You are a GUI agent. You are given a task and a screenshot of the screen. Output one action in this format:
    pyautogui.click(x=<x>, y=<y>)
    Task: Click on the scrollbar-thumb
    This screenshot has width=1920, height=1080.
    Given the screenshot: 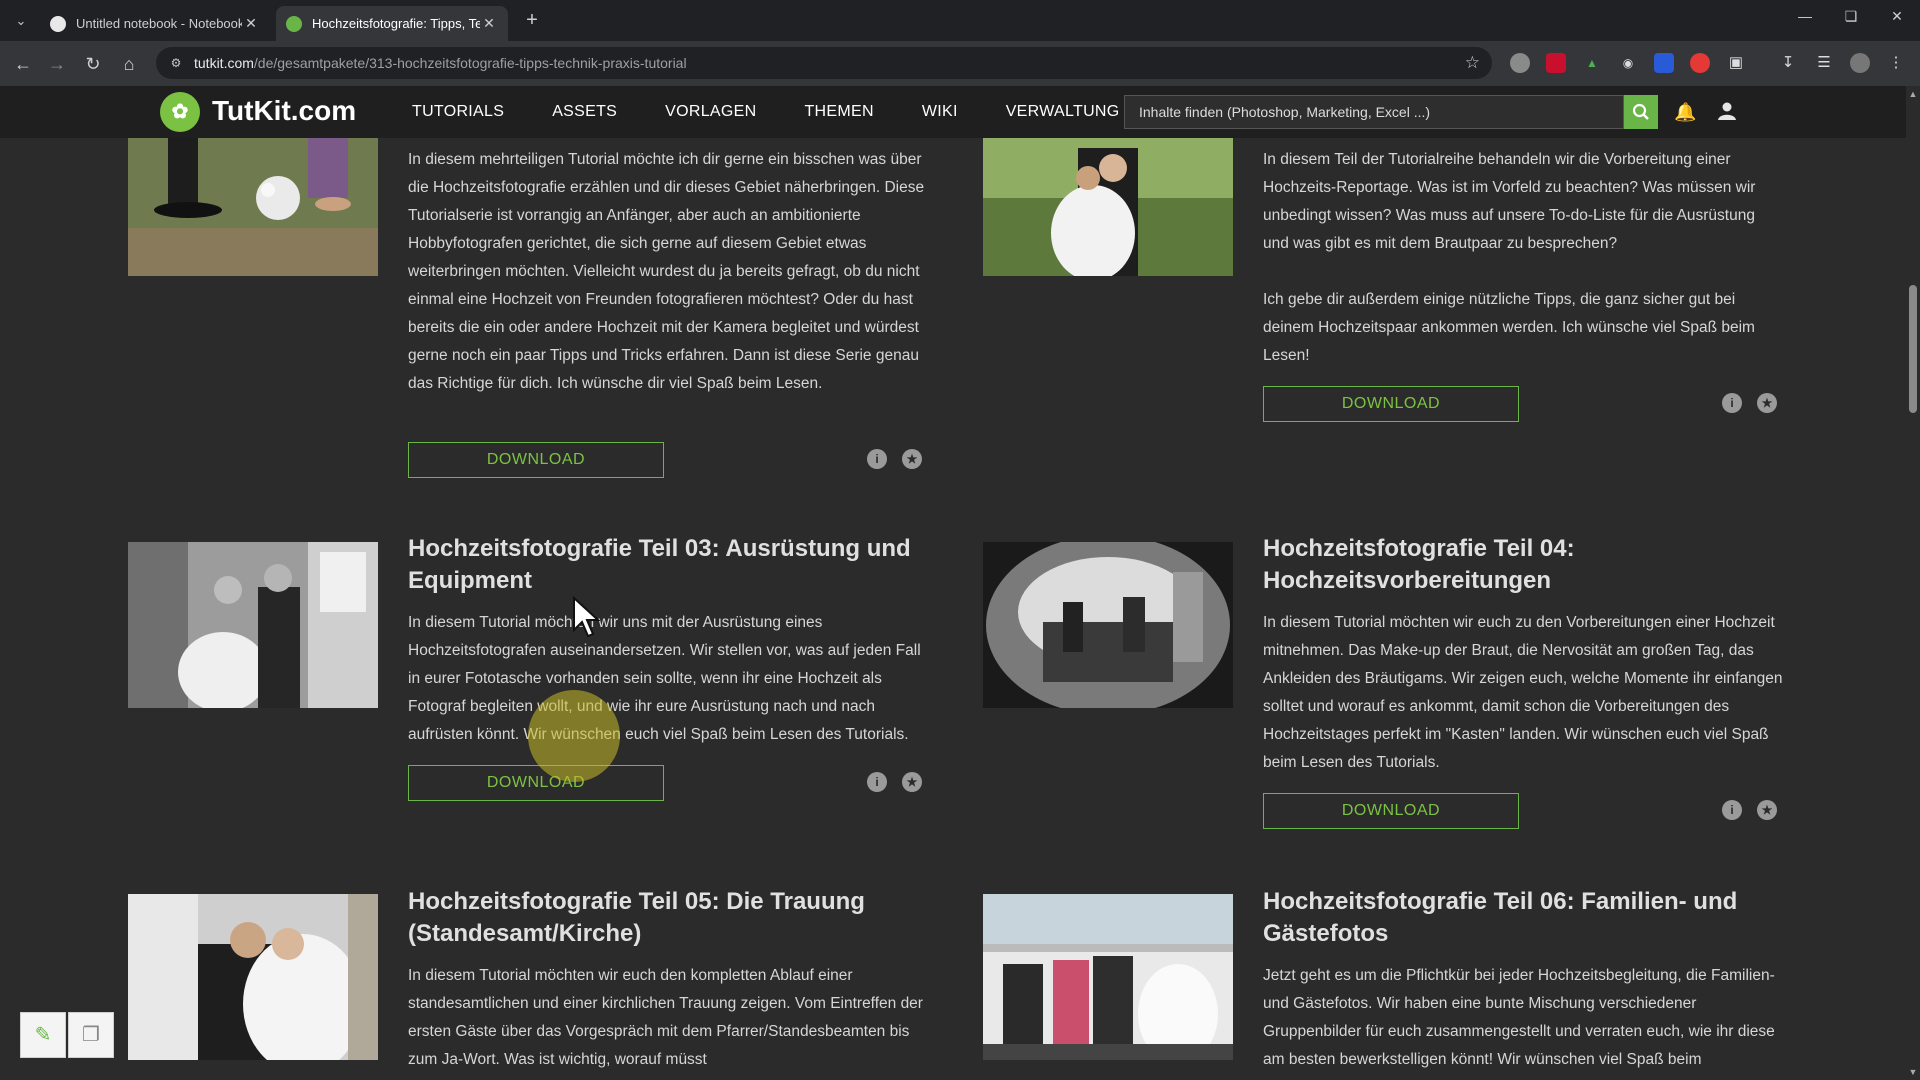 What is the action you would take?
    pyautogui.click(x=1913, y=349)
    